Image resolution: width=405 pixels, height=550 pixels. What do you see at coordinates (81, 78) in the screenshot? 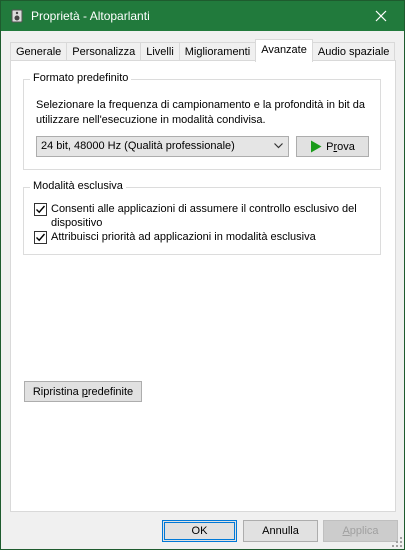
I see `default-format-title: Formato predefinito` at bounding box center [81, 78].